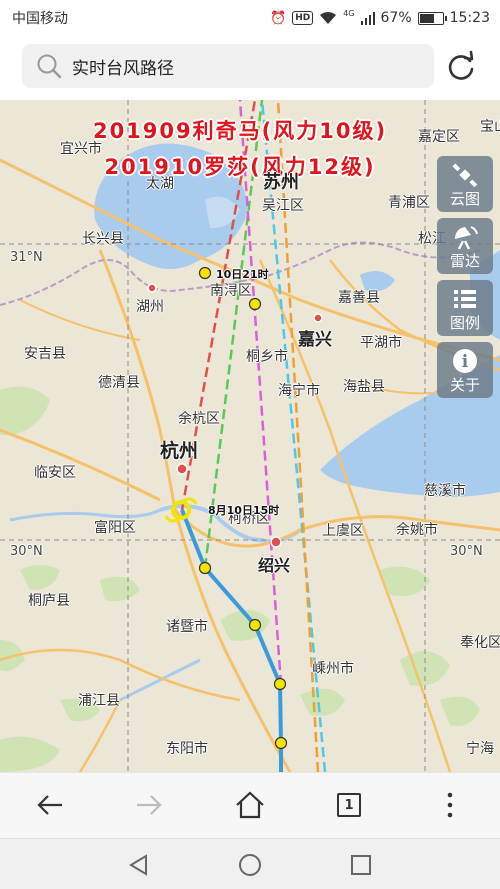 This screenshot has height=889, width=500. What do you see at coordinates (81, 149) in the screenshot?
I see `city-label: 宜兴市` at bounding box center [81, 149].